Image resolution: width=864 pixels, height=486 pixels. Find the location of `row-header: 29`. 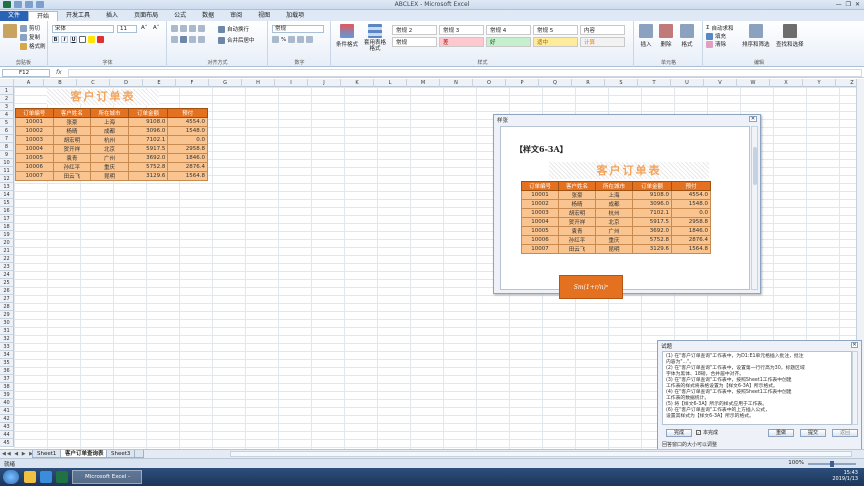

row-header: 29 is located at coordinates (7, 315).